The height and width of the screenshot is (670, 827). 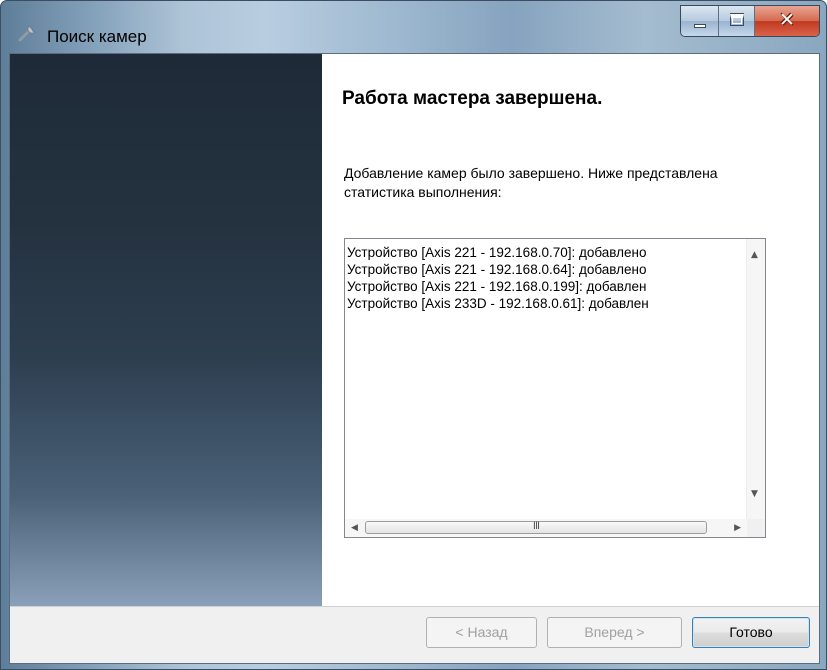 What do you see at coordinates (97, 36) in the screenshot?
I see `window-title: Поиск камер` at bounding box center [97, 36].